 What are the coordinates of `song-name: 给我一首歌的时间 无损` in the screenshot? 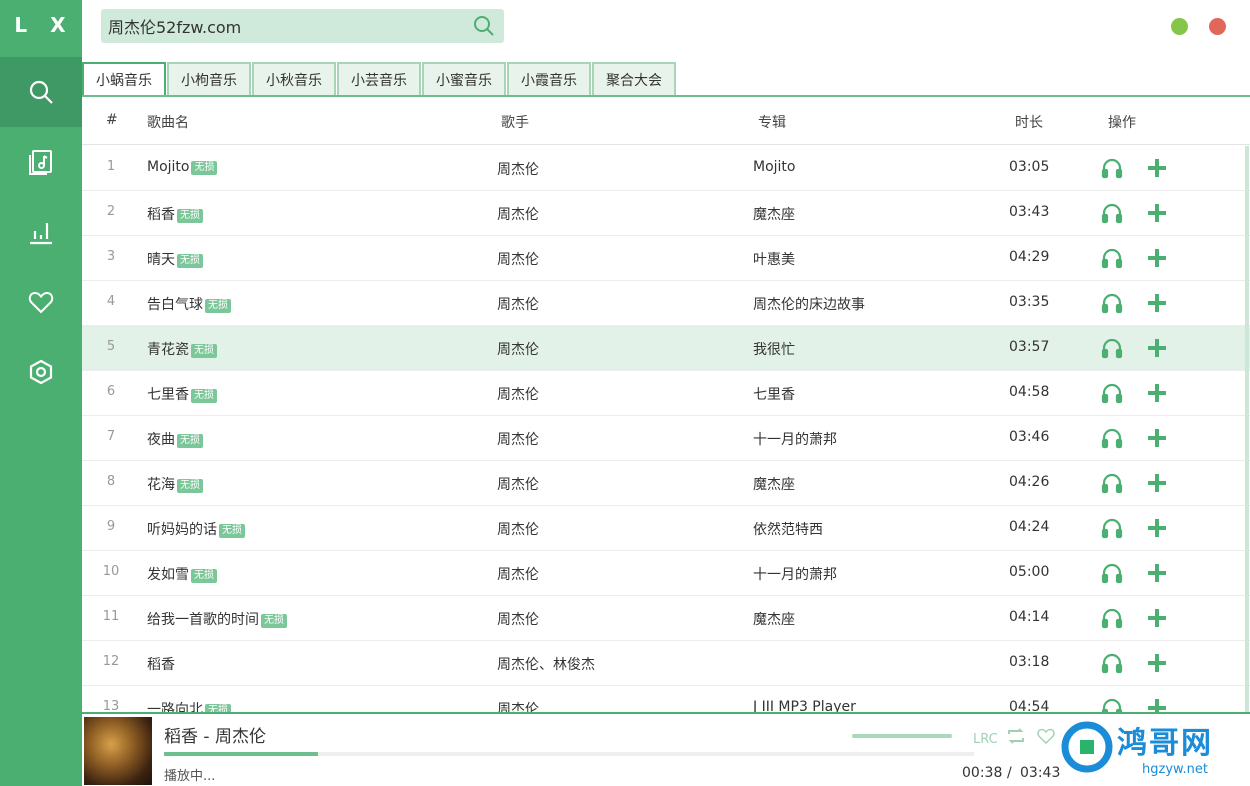 It's located at (217, 619).